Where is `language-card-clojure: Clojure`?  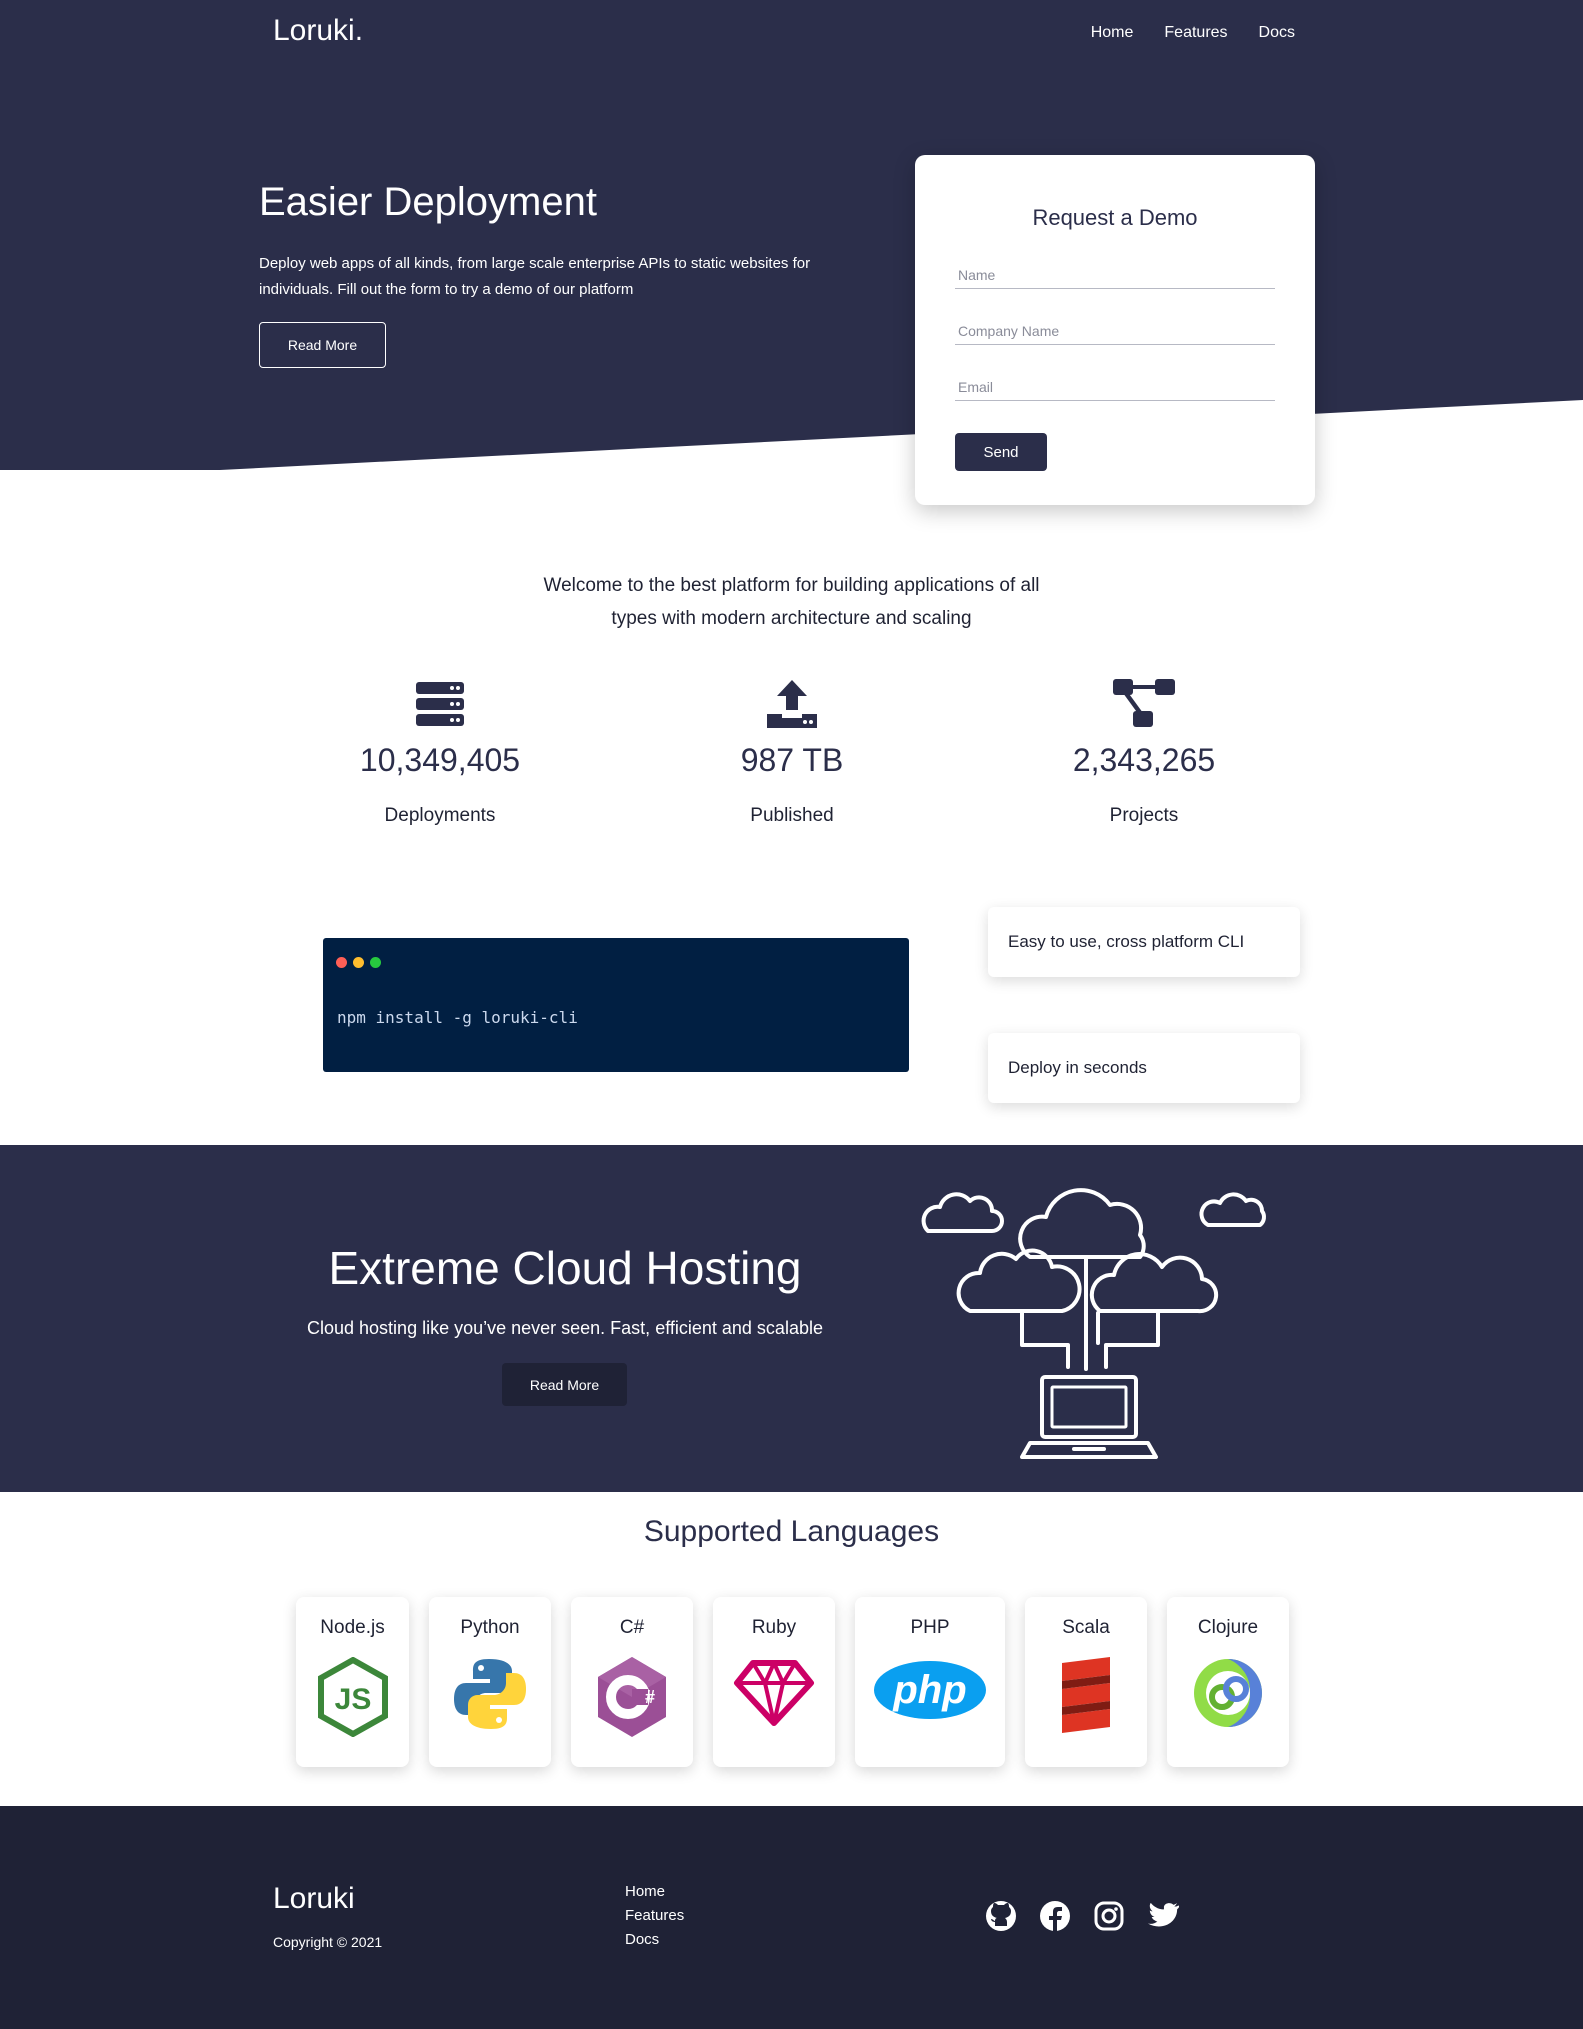
language-card-clojure: Clojure is located at coordinates (1228, 1682).